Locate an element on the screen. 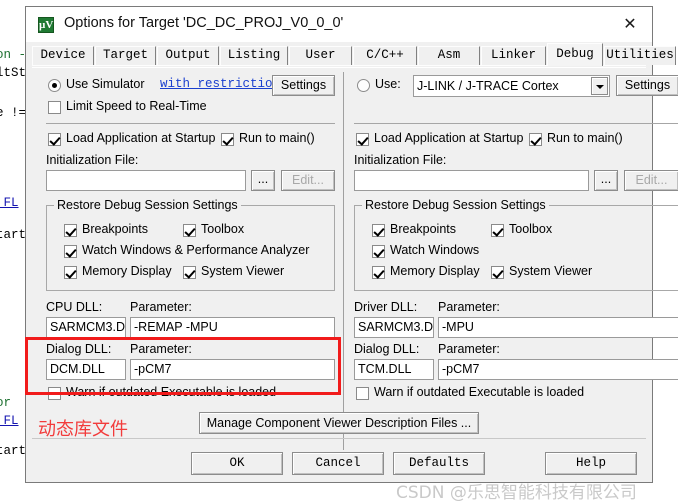 This screenshot has height=503, width=678. csdn-watermark: CSDN @乐思智能科技有限公司 is located at coordinates (516, 493).